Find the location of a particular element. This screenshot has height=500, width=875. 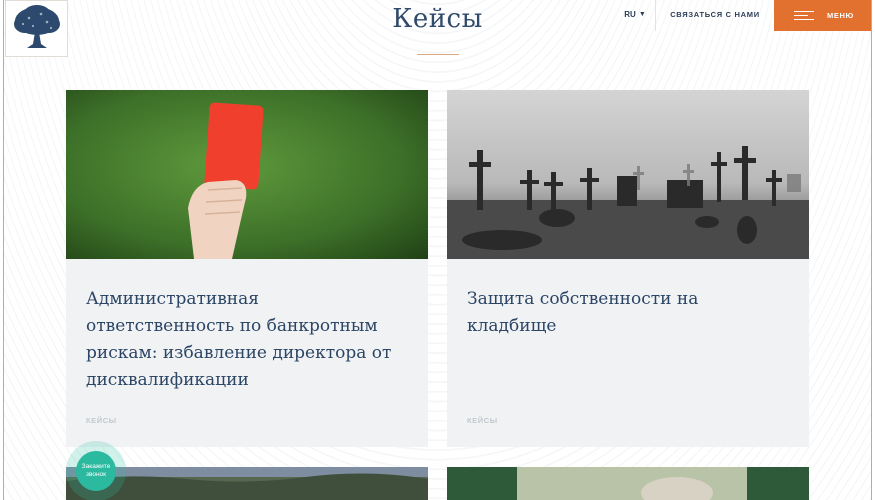

menu-label: МЕНЮ is located at coordinates (840, 15).